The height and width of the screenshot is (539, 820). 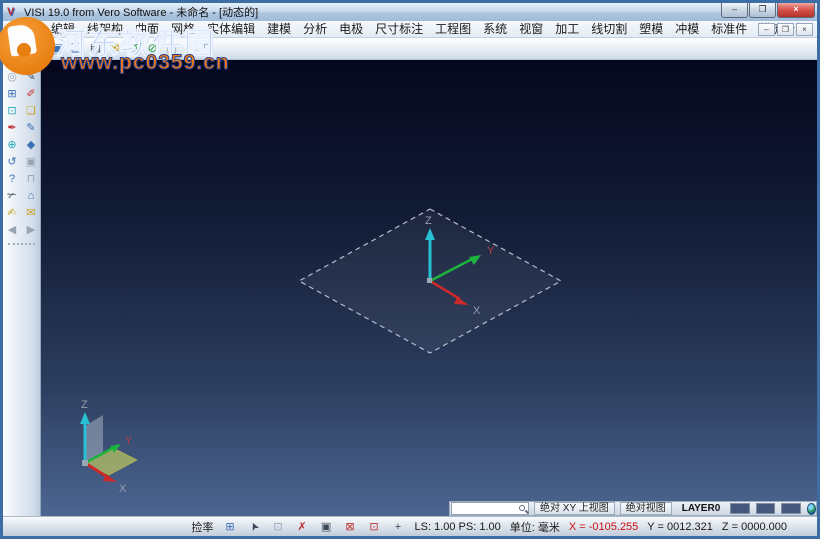 I want to click on menu-file: 文件, so click(x=27, y=29).